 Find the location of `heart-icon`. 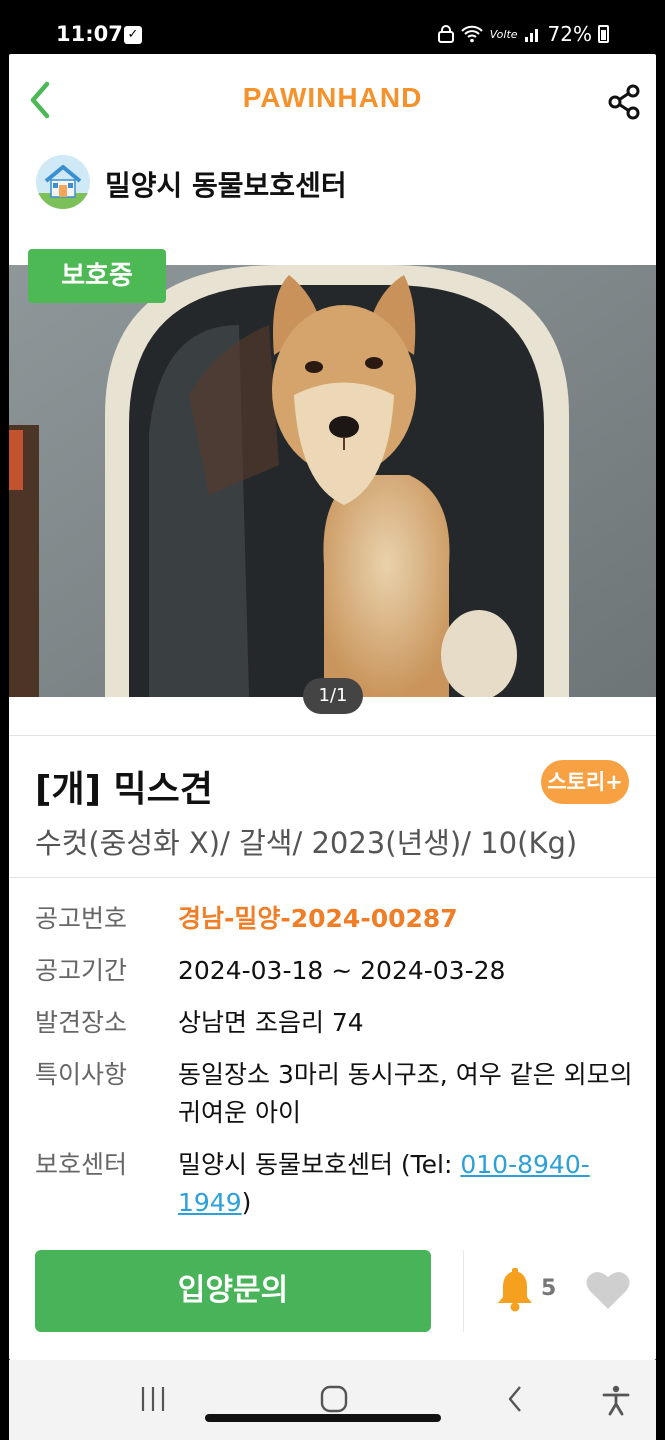

heart-icon is located at coordinates (608, 1290).